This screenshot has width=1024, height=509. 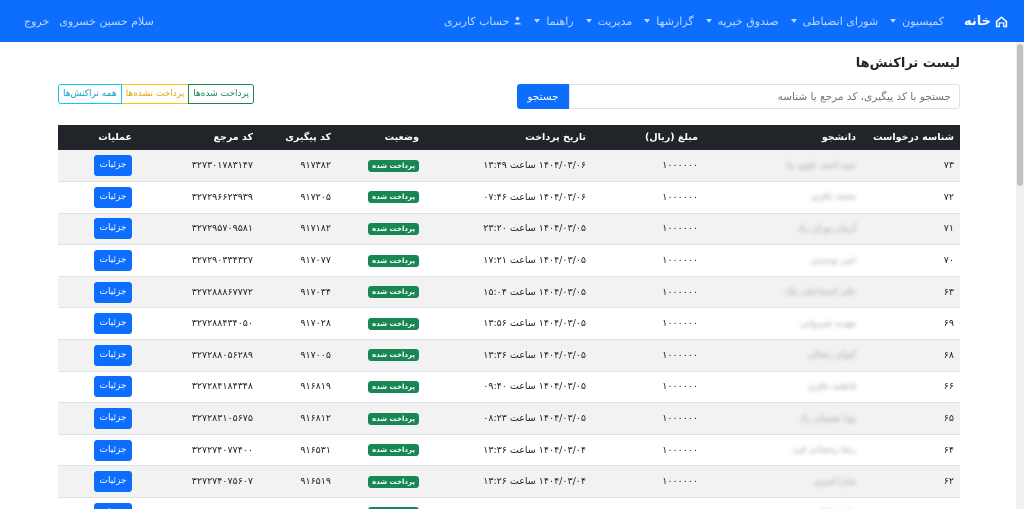 What do you see at coordinates (155, 94) in the screenshot?
I see `filter-unpaid-button: پرداخت نشده‌ها` at bounding box center [155, 94].